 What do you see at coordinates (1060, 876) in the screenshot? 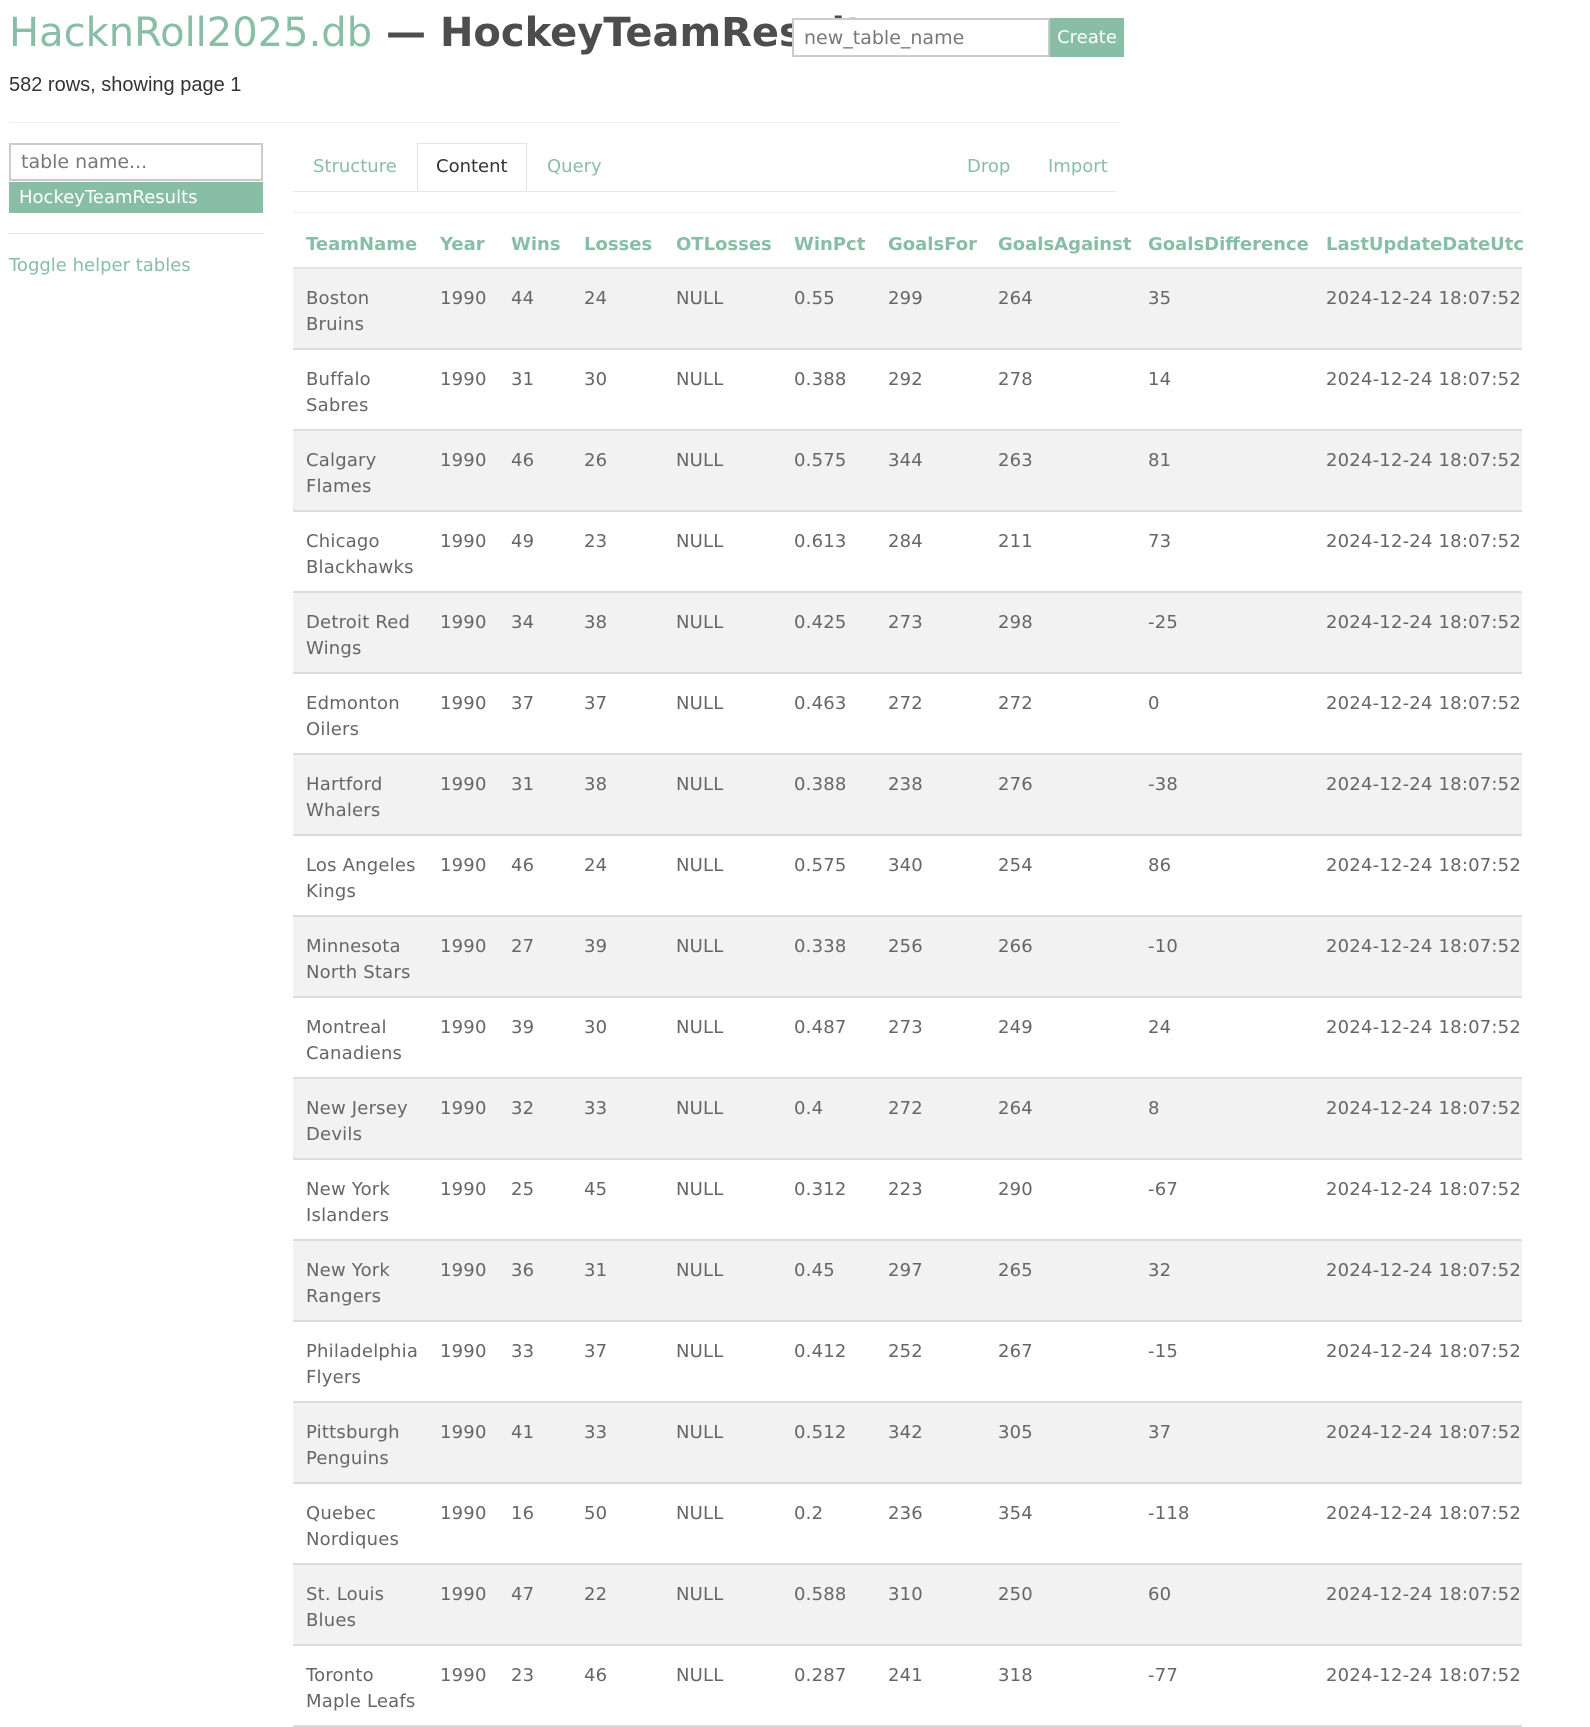
I see `table-cell: 254` at bounding box center [1060, 876].